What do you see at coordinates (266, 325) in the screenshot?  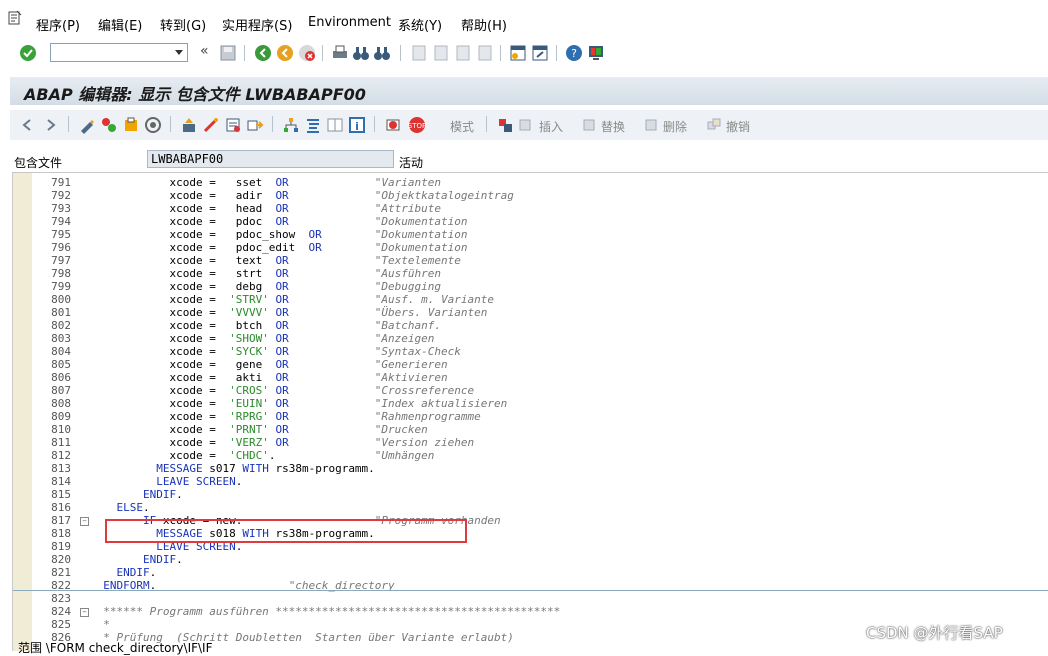 I see `code-text: xcode = btch OR "Batchanf.` at bounding box center [266, 325].